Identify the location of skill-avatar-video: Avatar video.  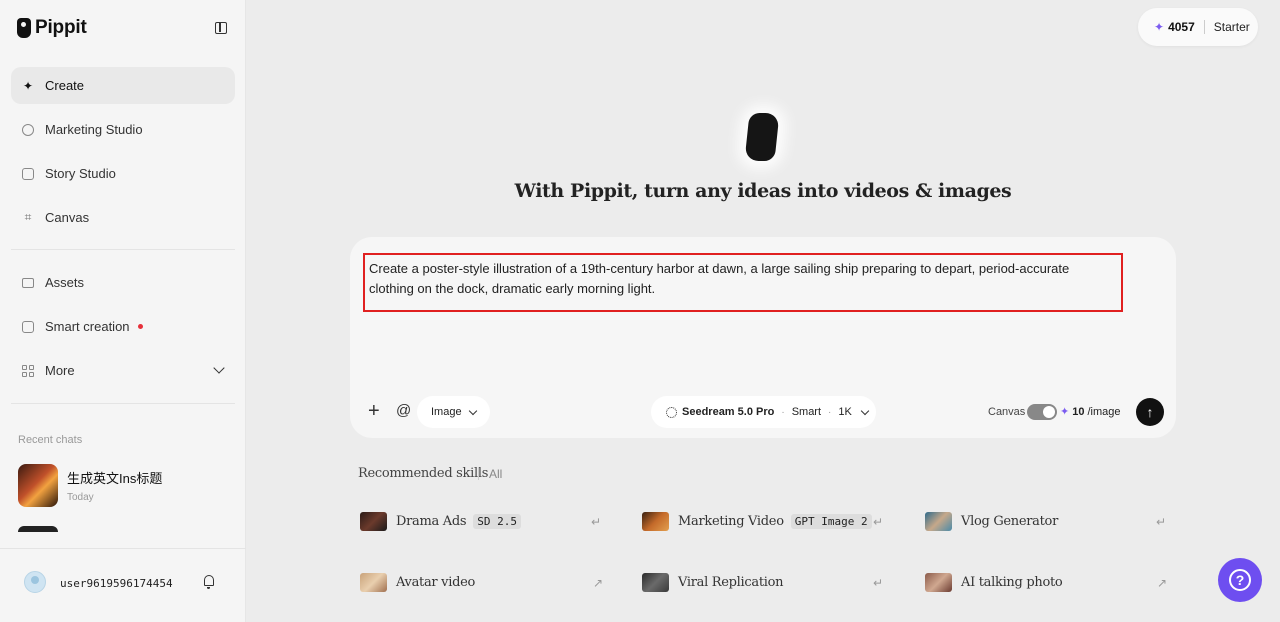
(417, 582).